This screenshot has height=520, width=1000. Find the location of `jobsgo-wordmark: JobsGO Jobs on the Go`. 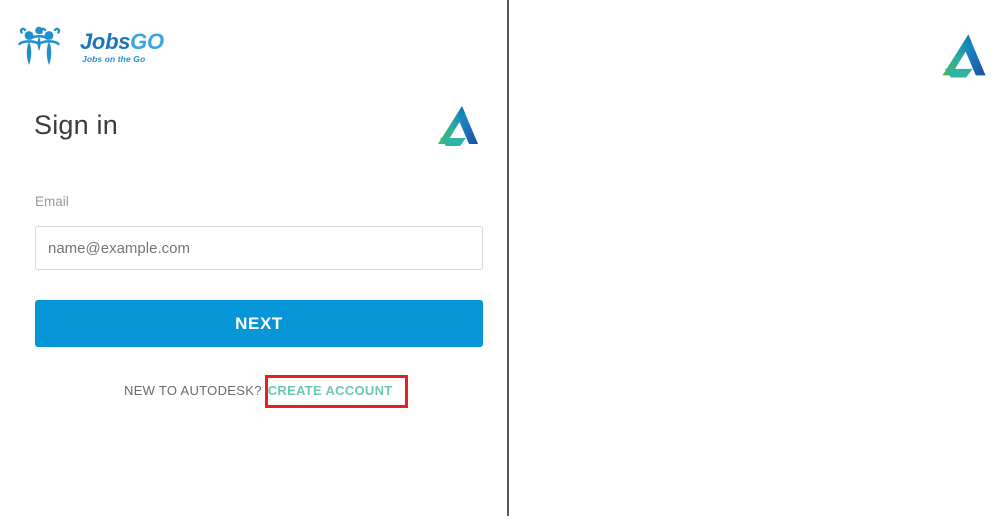

jobsgo-wordmark: JobsGO Jobs on the Go is located at coordinates (122, 46).